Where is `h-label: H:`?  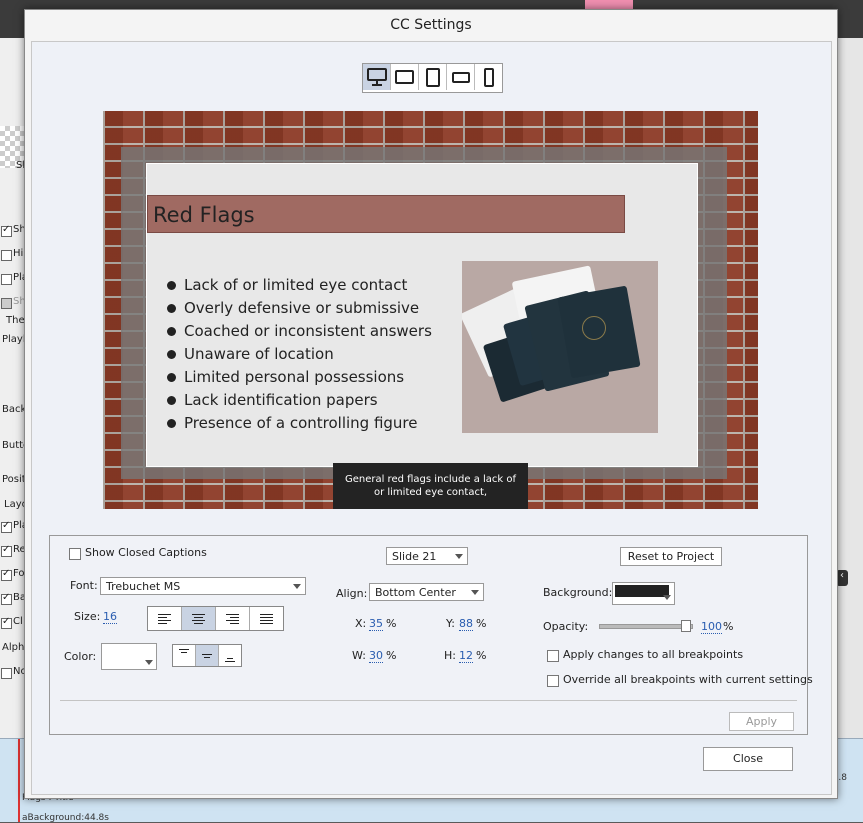 h-label: H: is located at coordinates (450, 655).